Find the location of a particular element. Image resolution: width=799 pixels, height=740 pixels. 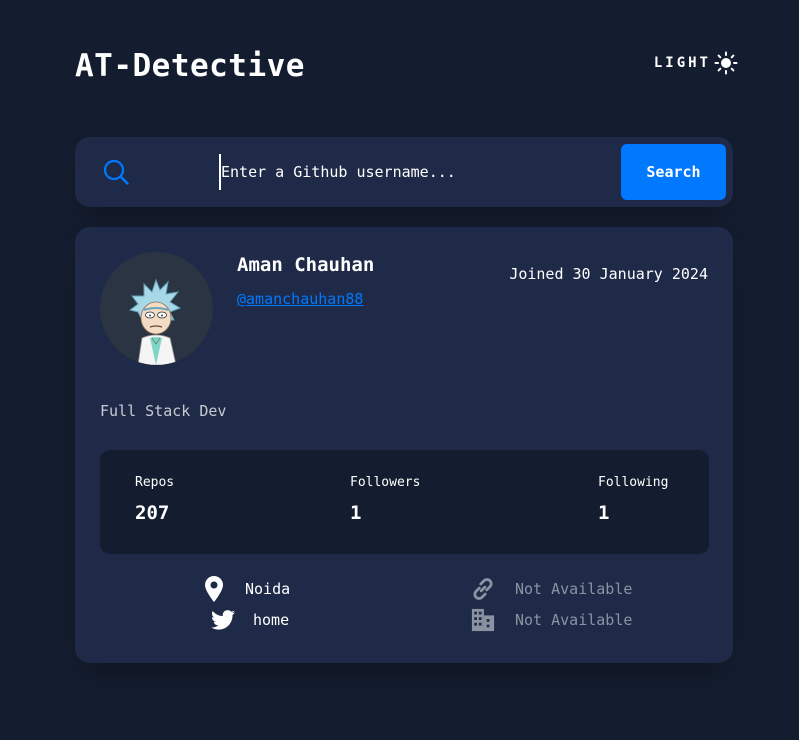

search-bar: Search is located at coordinates (404, 172).